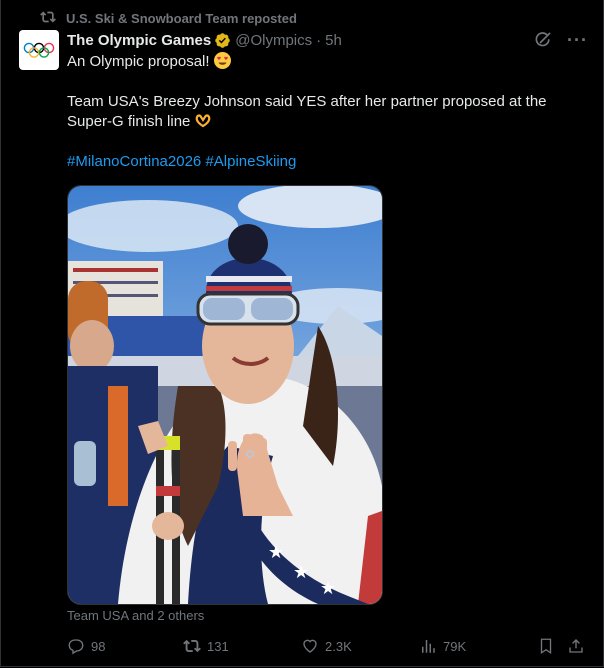 This screenshot has width=604, height=668. I want to click on tagged-users: Team USA and 2 others, so click(135, 615).